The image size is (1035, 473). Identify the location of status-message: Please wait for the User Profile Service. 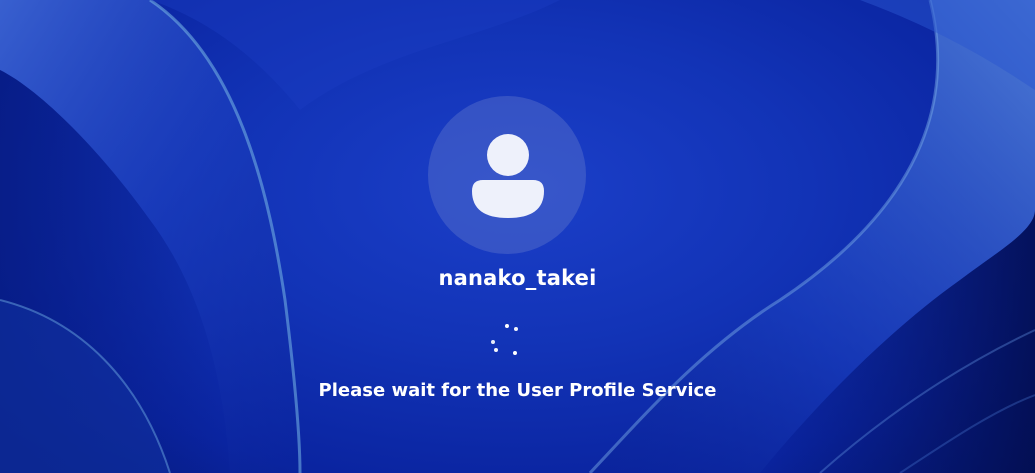
(517, 390).